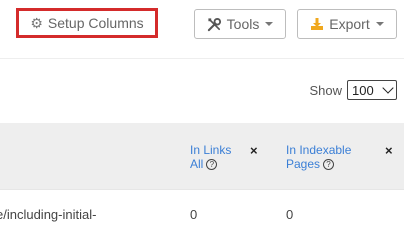 This screenshot has height=240, width=404. I want to click on tools-button: Tools, so click(240, 24).